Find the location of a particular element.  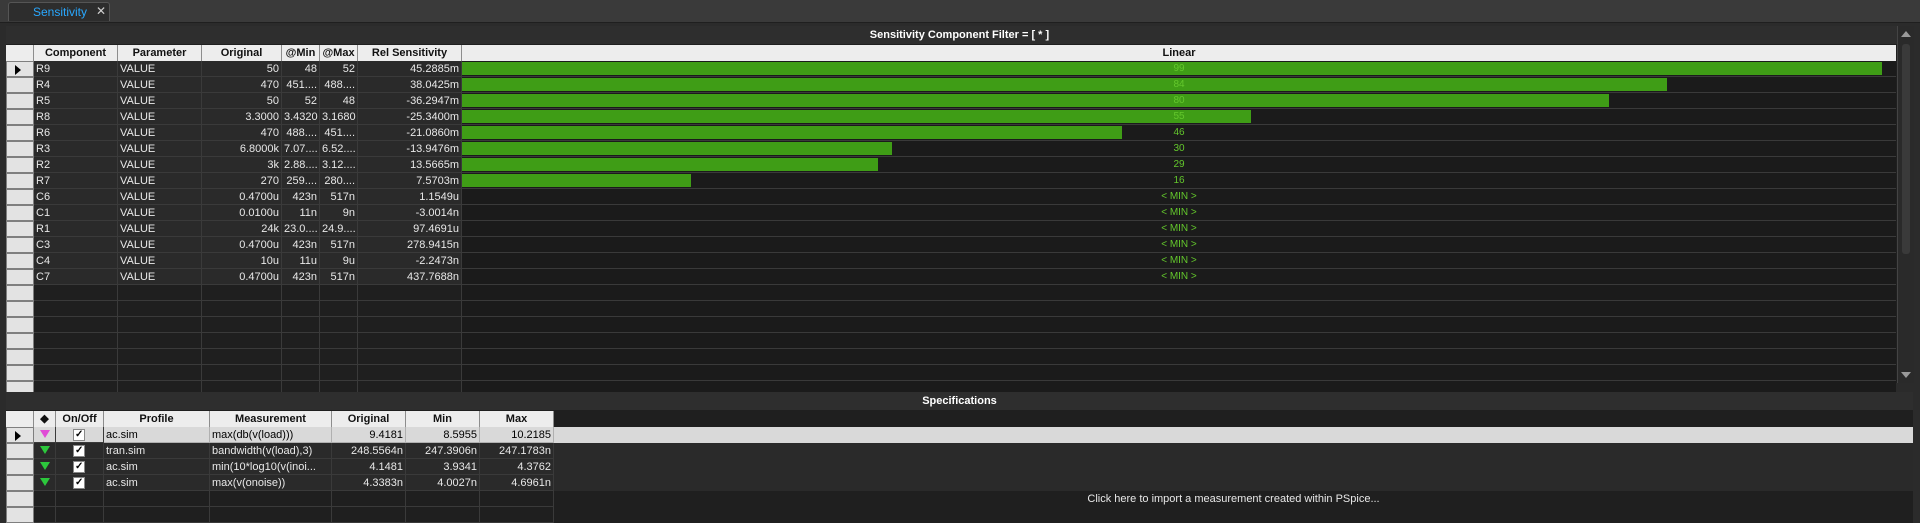

scroll-up-arrow-icon is located at coordinates (1906, 34).